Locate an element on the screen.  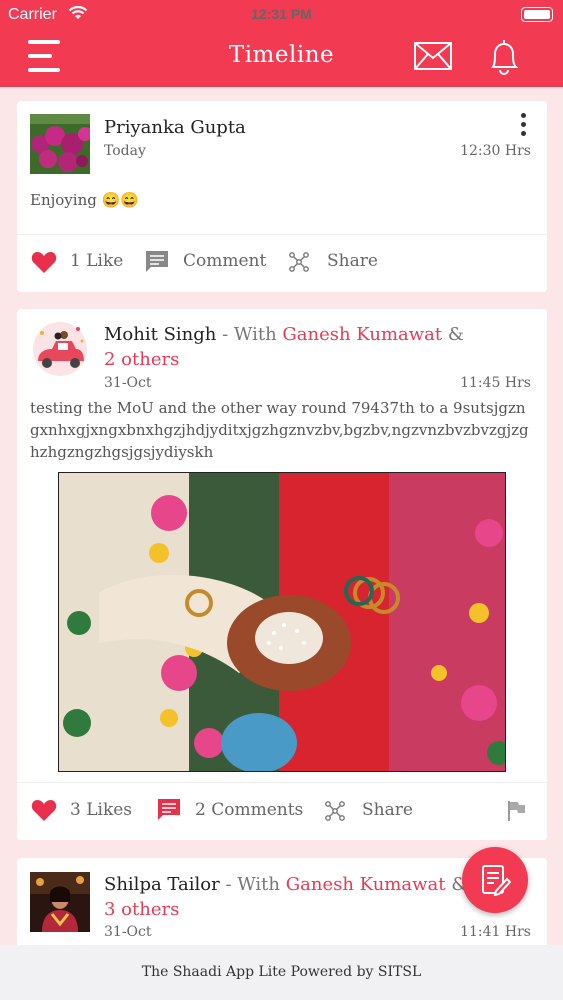
page-title: Timeline is located at coordinates (281, 55).